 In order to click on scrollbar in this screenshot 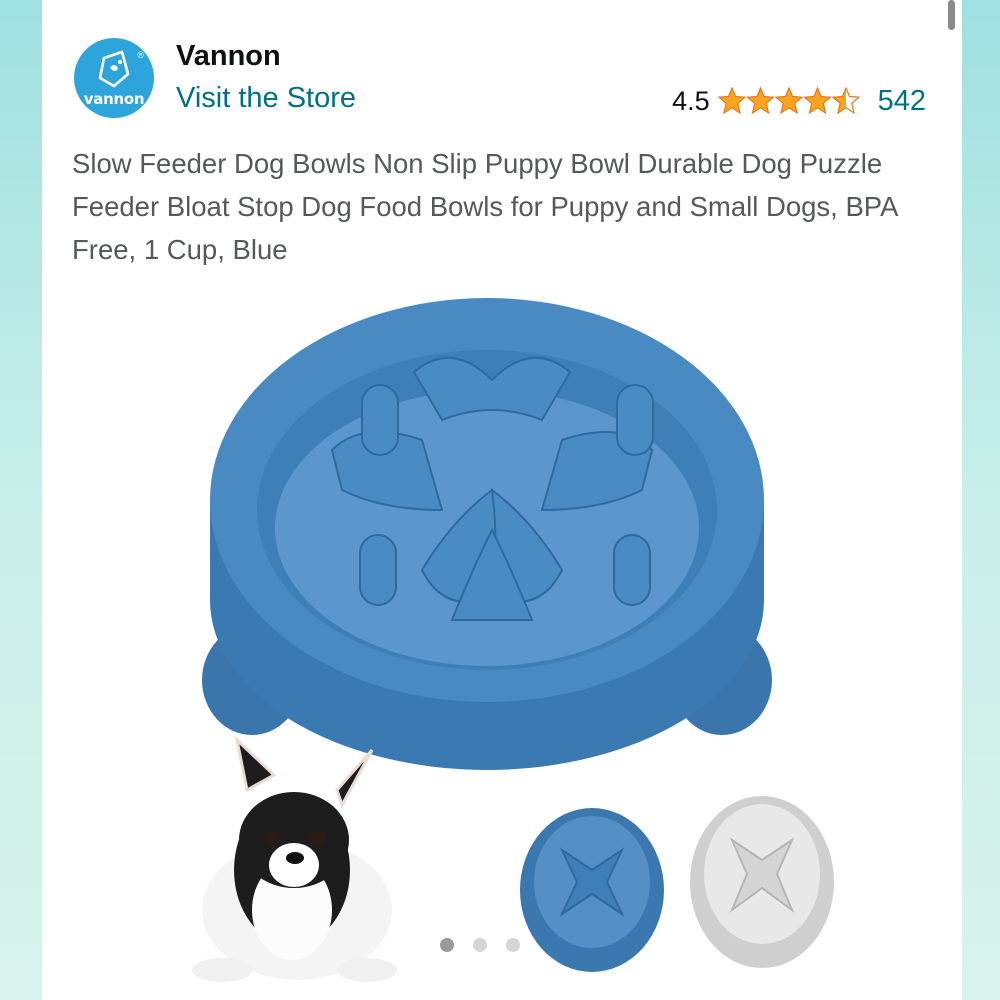, I will do `click(951, 15)`.